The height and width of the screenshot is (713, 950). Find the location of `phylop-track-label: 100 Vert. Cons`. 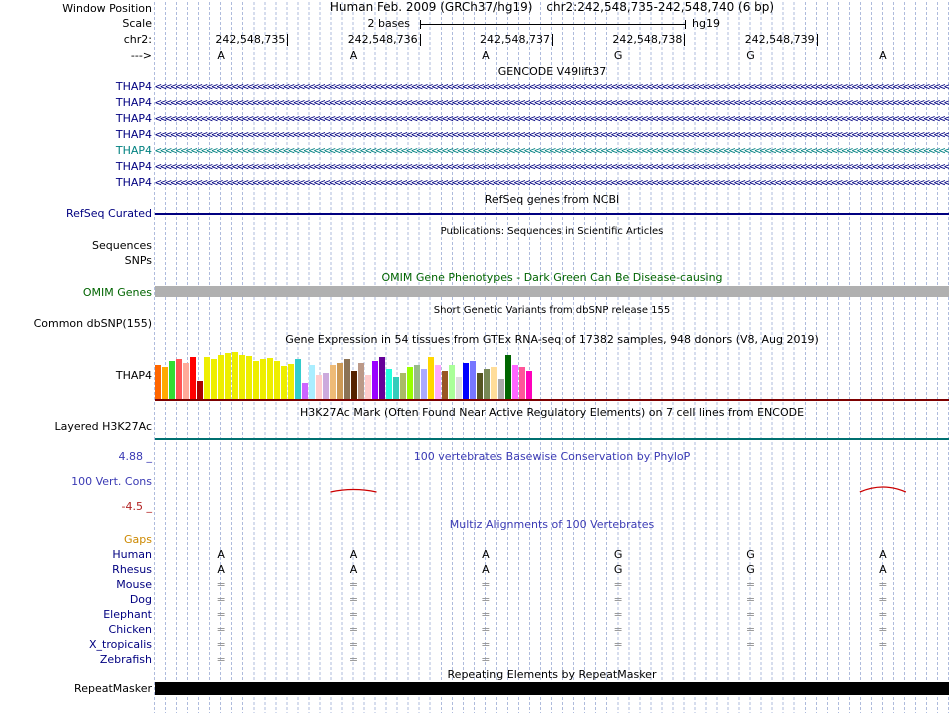

phylop-track-label: 100 Vert. Cons is located at coordinates (111, 481).